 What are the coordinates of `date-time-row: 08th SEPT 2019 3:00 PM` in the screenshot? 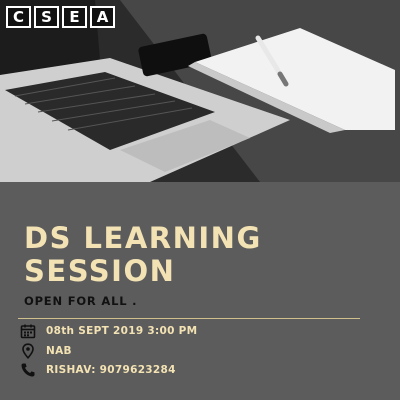 It's located at (108, 331).